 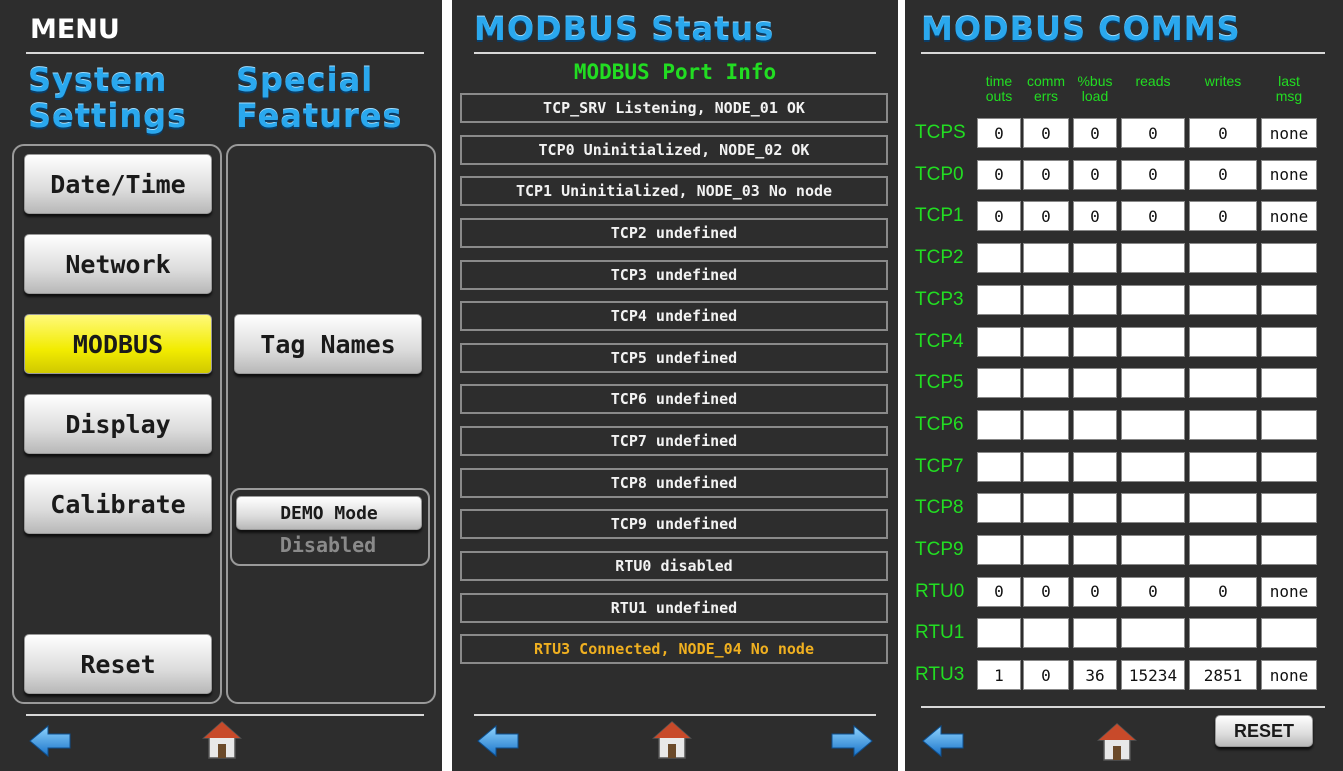 I want to click on row-label: RTU1, so click(x=940, y=633).